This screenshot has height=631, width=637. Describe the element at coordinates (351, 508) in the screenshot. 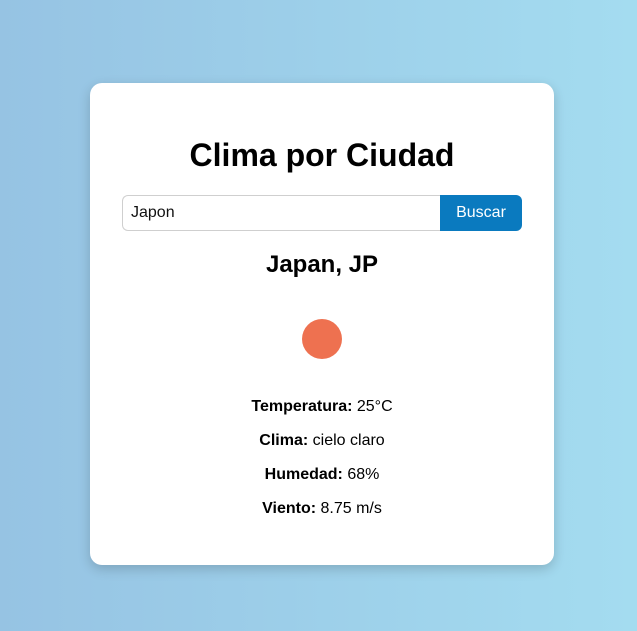

I see `wind-value: 8.75 m/s` at that location.